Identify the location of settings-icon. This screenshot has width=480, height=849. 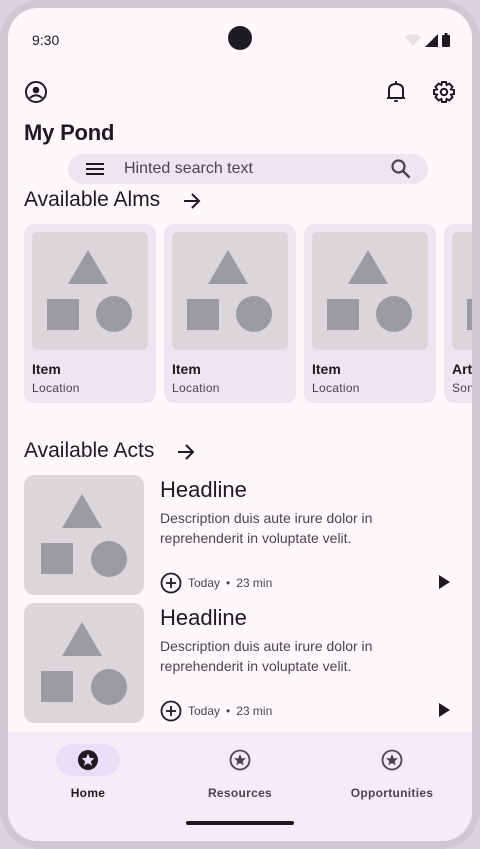
(444, 92).